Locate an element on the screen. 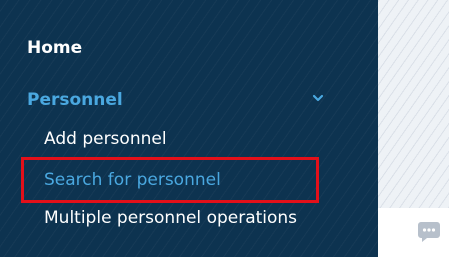 This screenshot has height=257, width=449. sidebar-section-label: Personnel is located at coordinates (75, 100).